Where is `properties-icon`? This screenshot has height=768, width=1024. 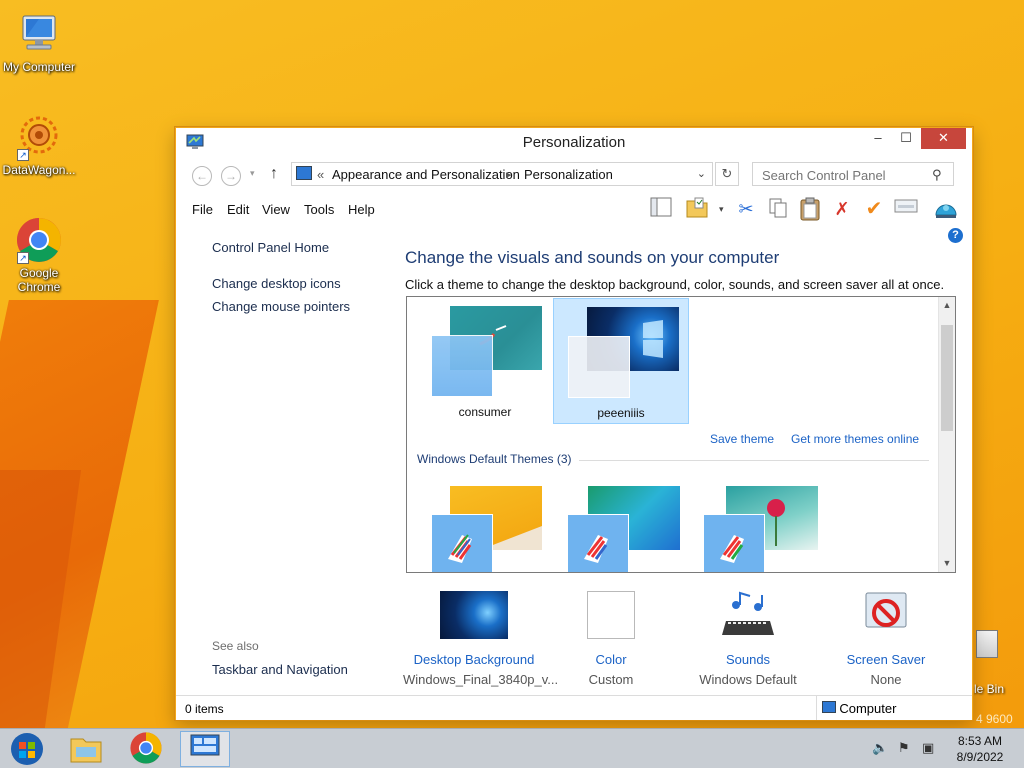
properties-icon is located at coordinates (906, 209).